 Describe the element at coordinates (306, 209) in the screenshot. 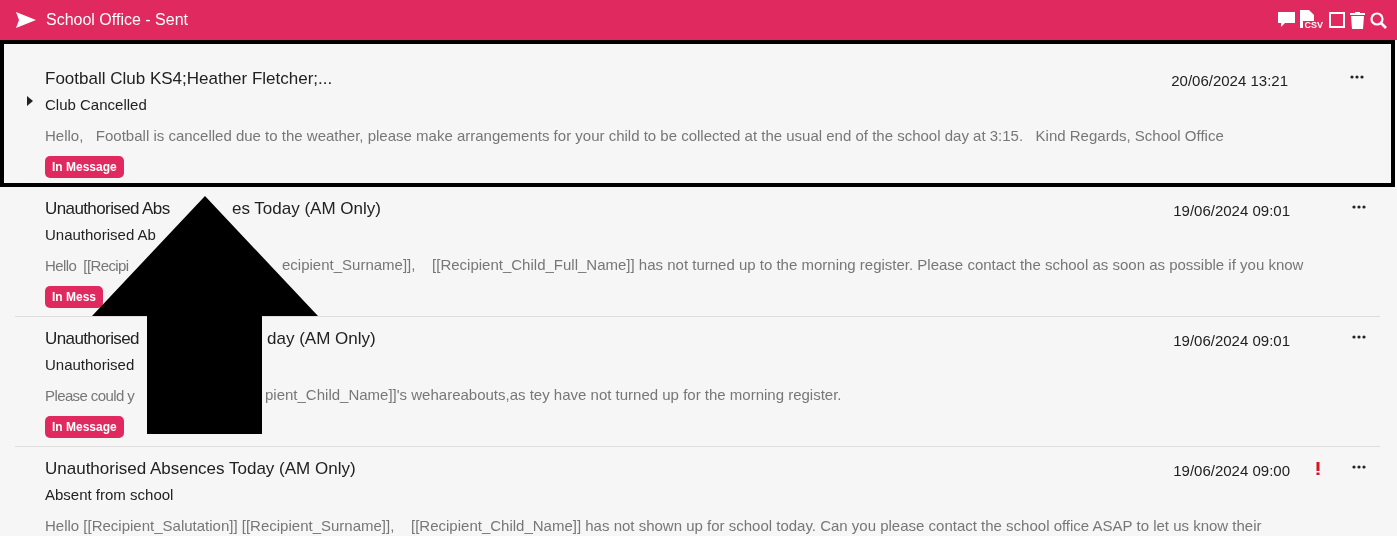

I see `message-title: es Today (AM Only)` at that location.